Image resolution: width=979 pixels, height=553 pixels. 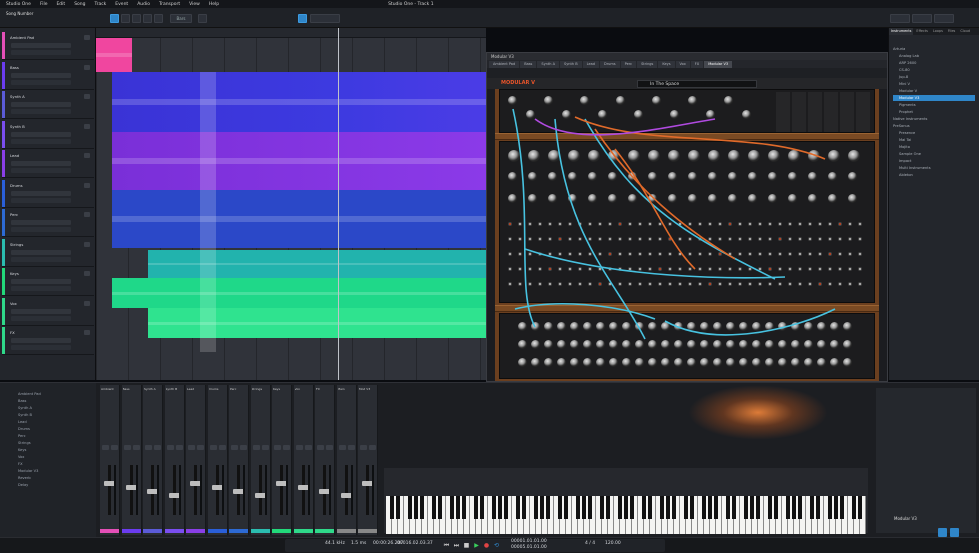 I want to click on channel-strip: Bass, so click(x=131, y=460).